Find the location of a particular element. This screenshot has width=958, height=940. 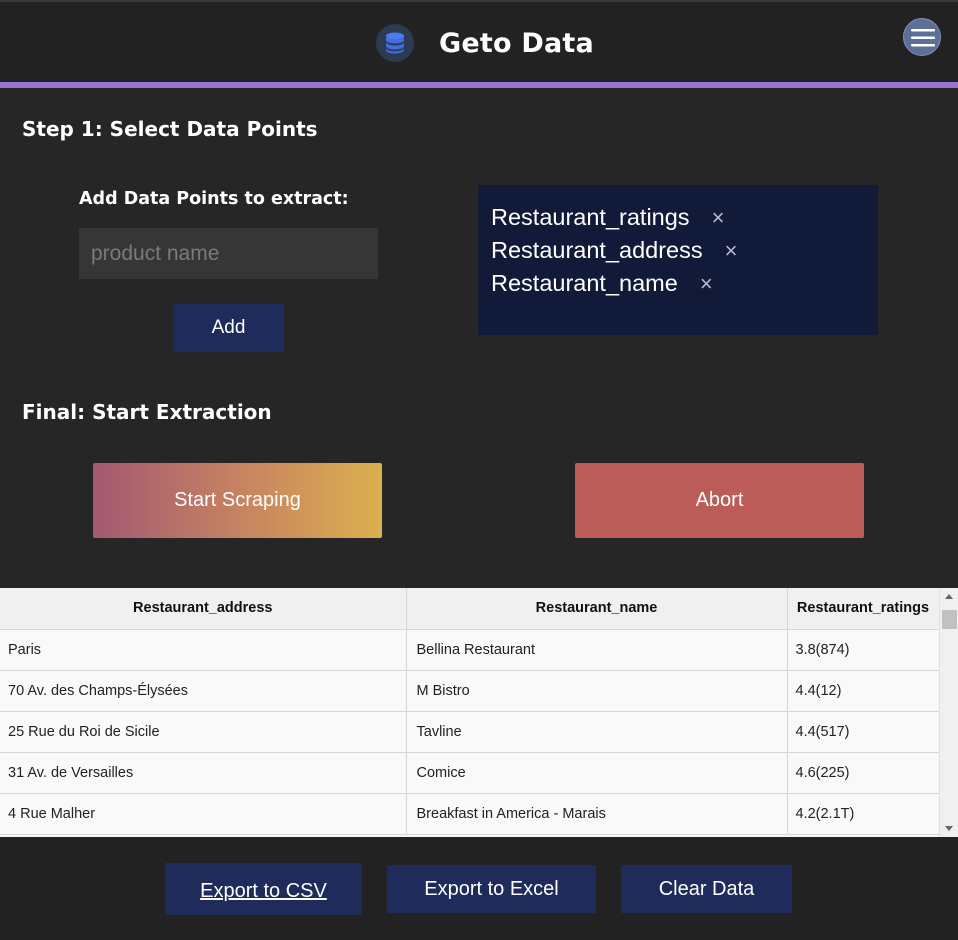

cell-address: 70 Av. des Champs-Élysées is located at coordinates (203, 691).